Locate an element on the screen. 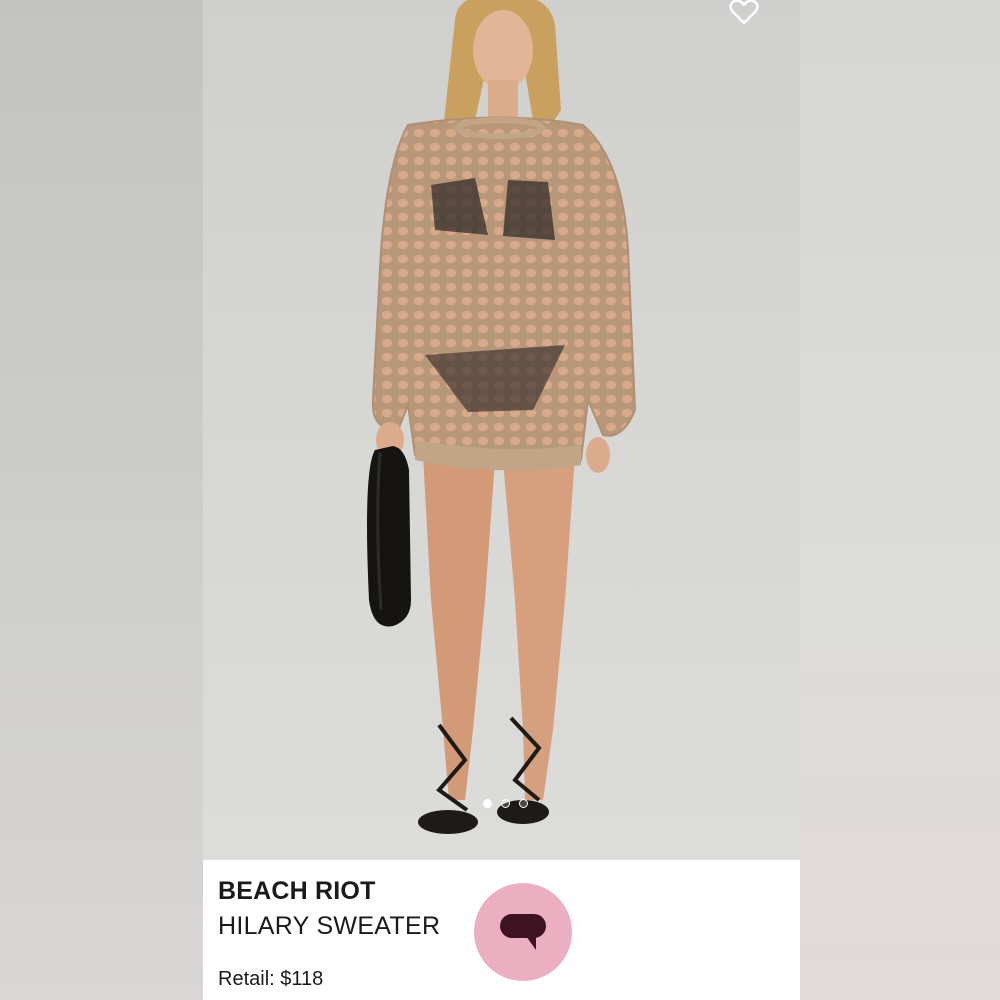  carousel-indicator is located at coordinates (505, 803).